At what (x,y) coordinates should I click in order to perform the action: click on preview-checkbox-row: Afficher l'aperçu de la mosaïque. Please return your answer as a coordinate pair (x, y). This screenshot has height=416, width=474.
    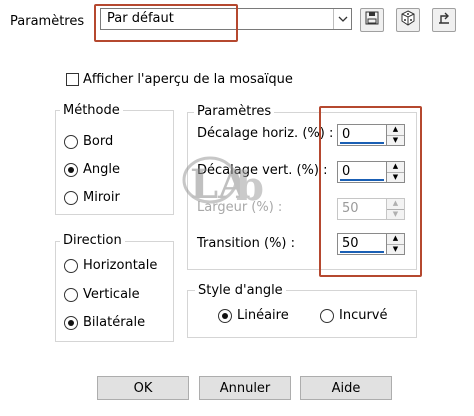
    Looking at the image, I should click on (179, 79).